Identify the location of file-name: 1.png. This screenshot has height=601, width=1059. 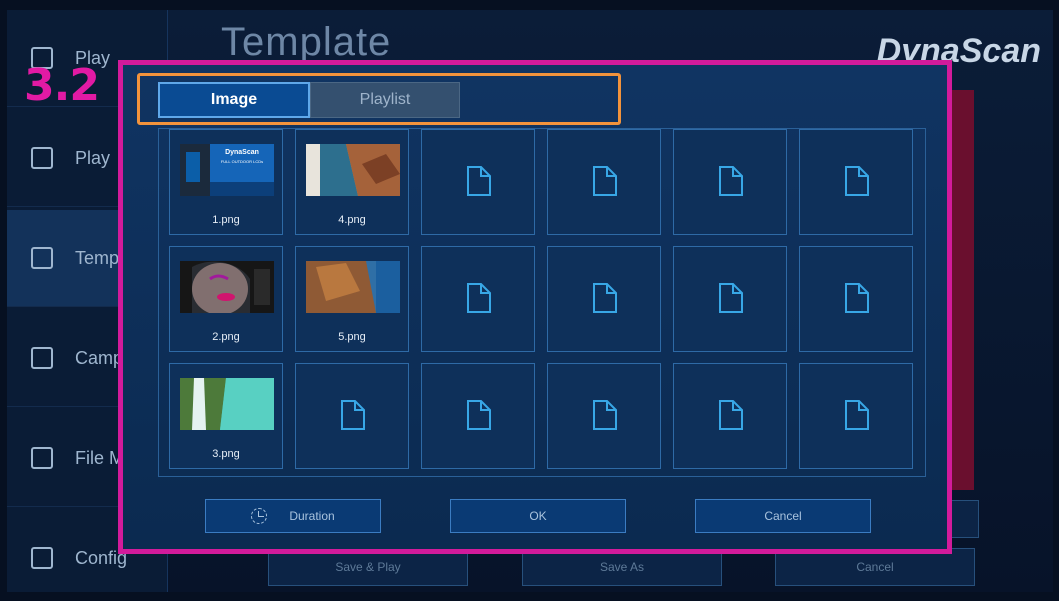
(226, 220).